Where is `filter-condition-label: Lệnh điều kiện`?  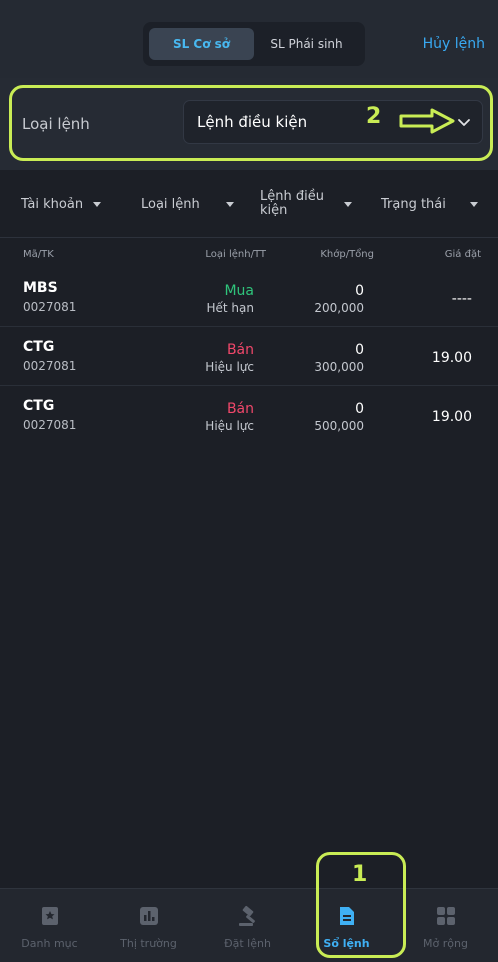
filter-condition-label: Lệnh điều kiện is located at coordinates (292, 203).